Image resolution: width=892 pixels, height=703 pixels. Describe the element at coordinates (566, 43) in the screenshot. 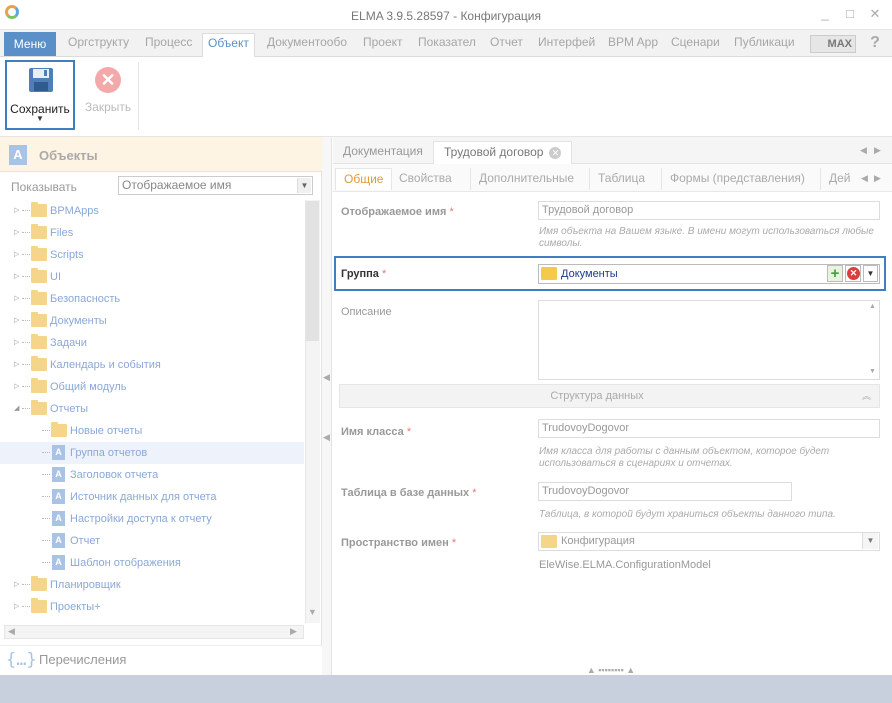

I see `ribbon-tab-interface: Интерфей` at that location.